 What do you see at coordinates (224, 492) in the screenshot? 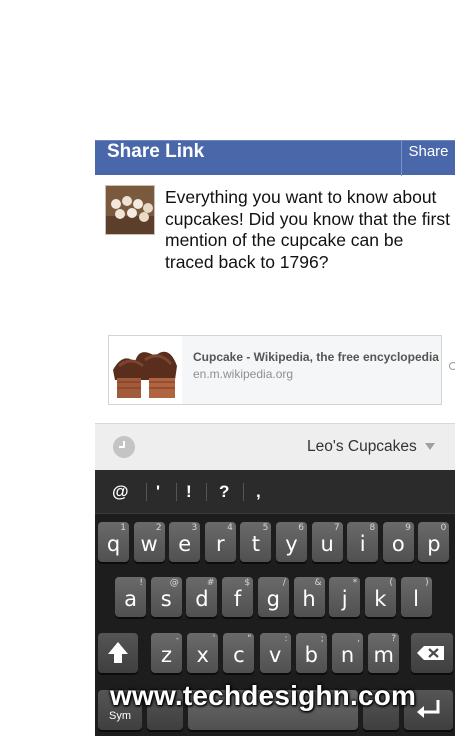
I see `suggestion-item: ?` at bounding box center [224, 492].